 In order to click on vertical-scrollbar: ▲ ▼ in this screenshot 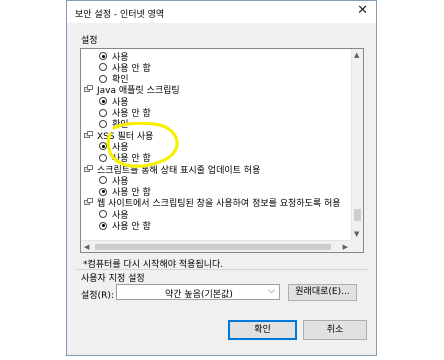, I will do `click(357, 144)`.